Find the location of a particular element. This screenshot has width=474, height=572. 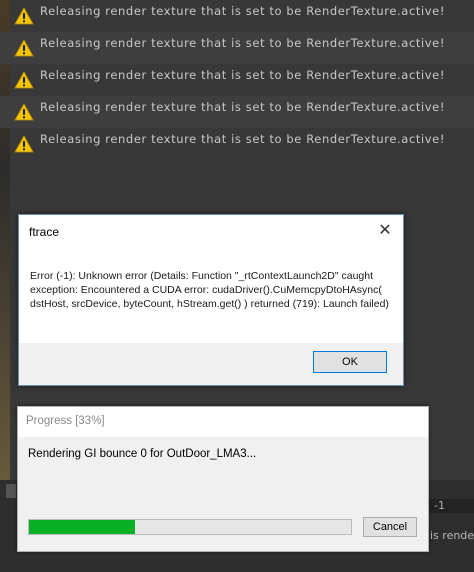

ok-button: OK is located at coordinates (350, 362).